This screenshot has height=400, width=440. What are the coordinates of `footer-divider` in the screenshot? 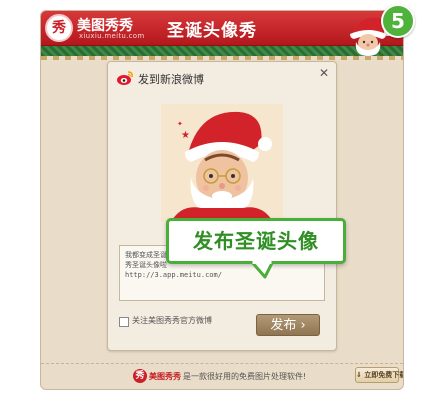 It's located at (222, 363).